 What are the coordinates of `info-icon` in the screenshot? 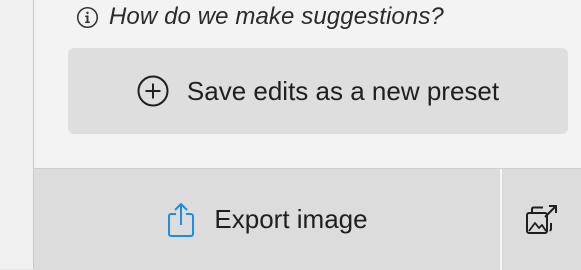 It's located at (87, 17).